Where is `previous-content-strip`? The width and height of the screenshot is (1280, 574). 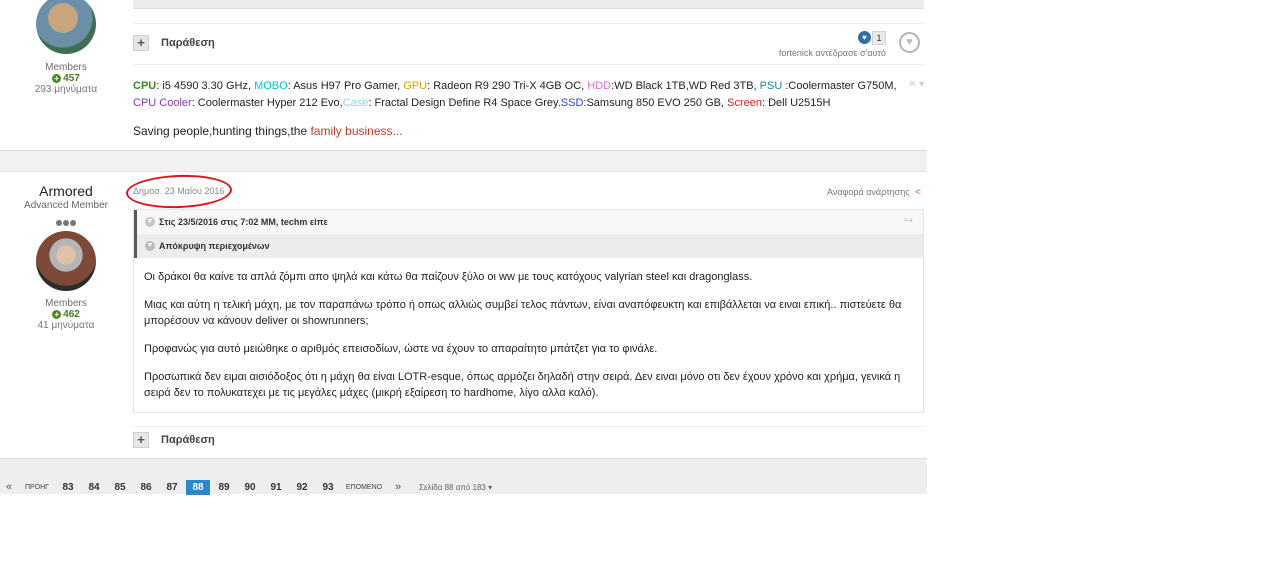 previous-content-strip is located at coordinates (528, 4).